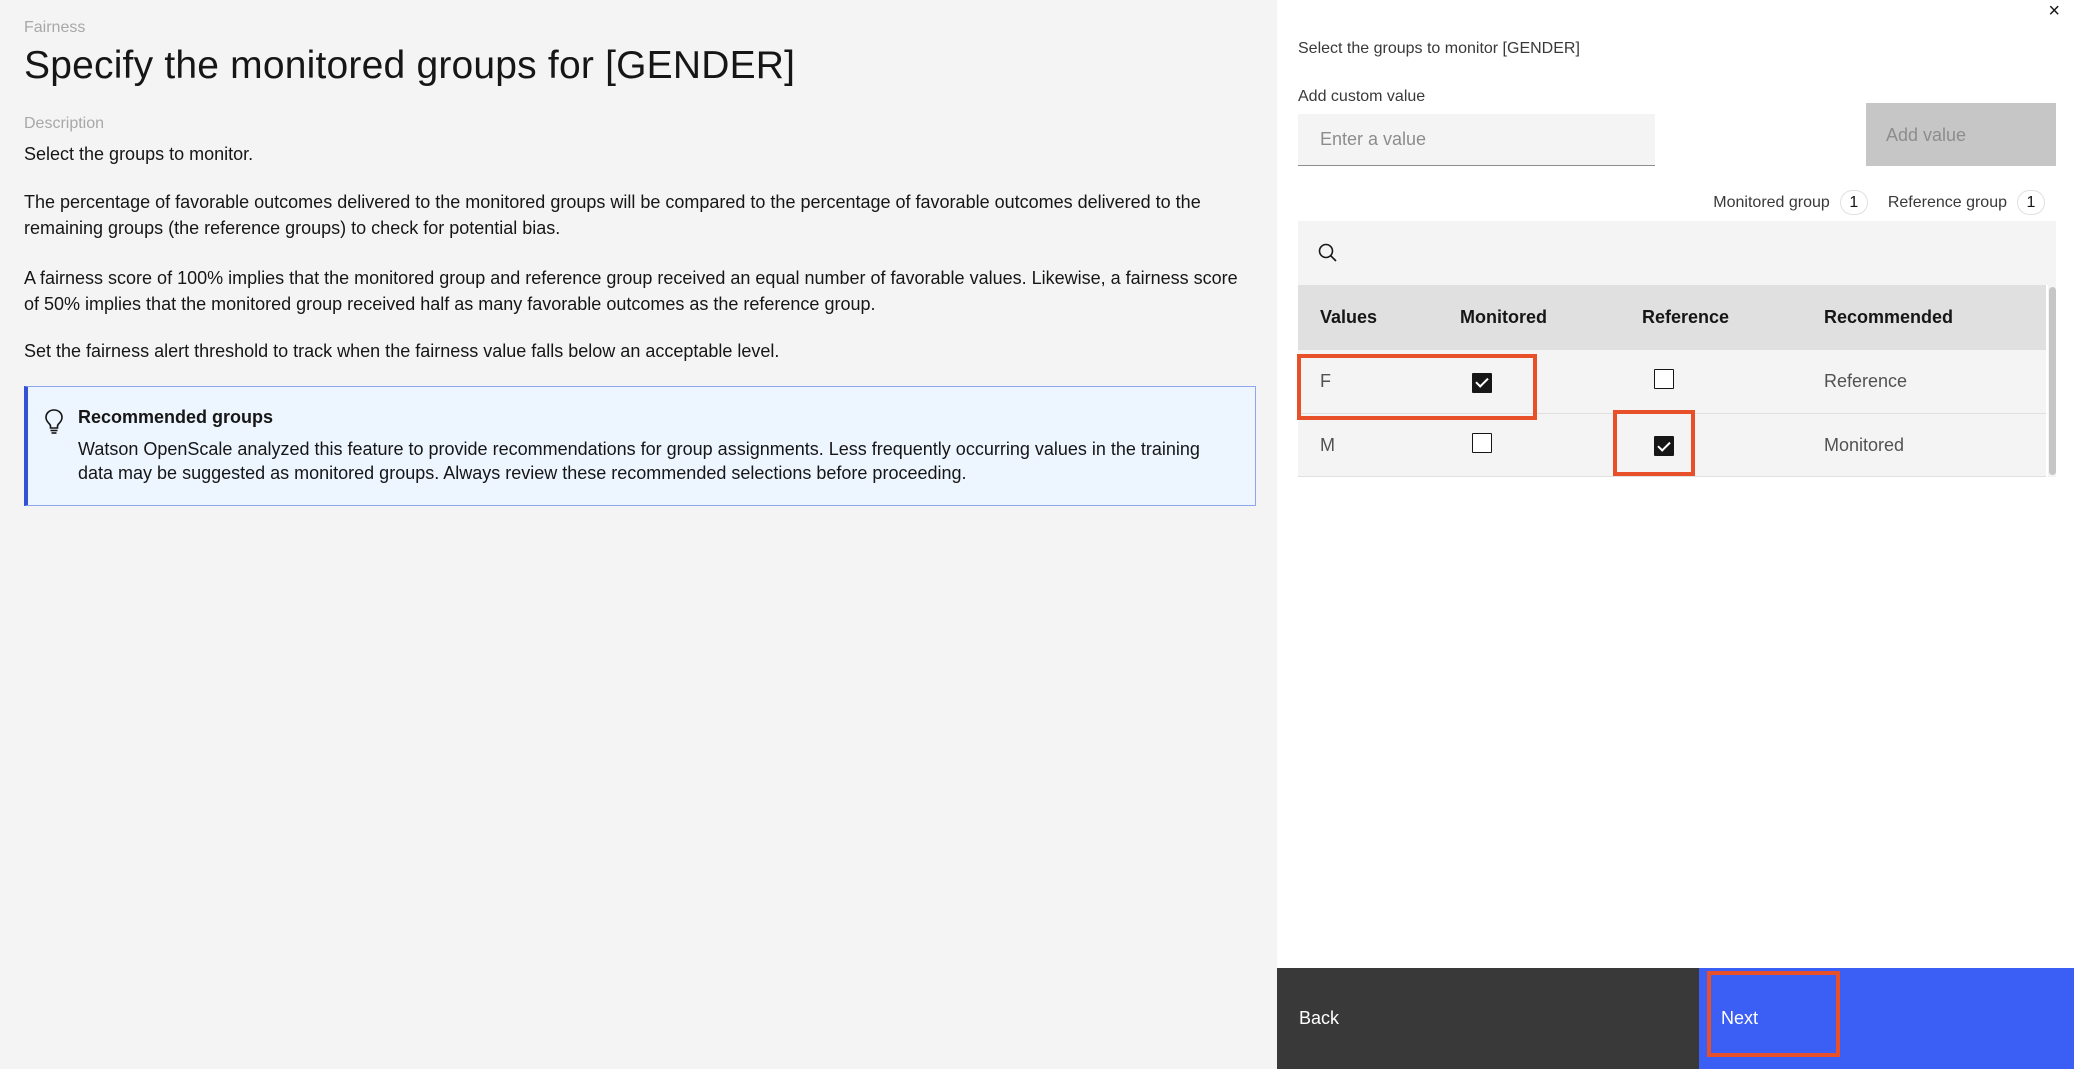 This screenshot has width=2074, height=1069. I want to click on add-value-button: Add value, so click(1961, 134).